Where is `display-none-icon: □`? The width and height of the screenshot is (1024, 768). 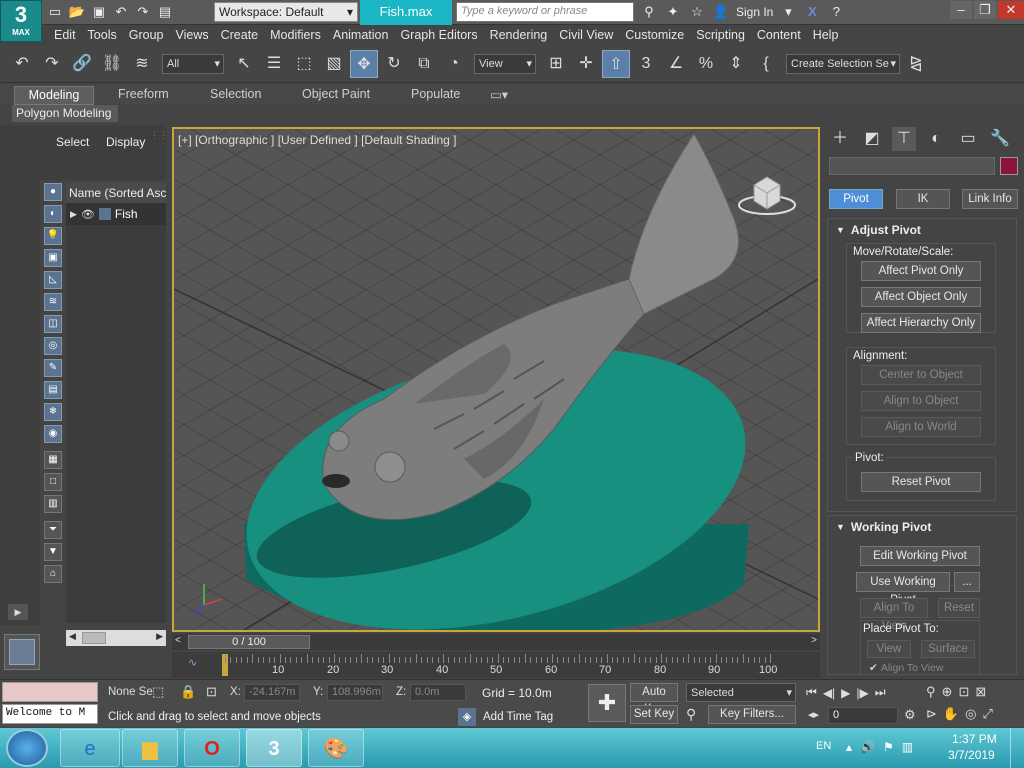 display-none-icon: □ is located at coordinates (53, 482).